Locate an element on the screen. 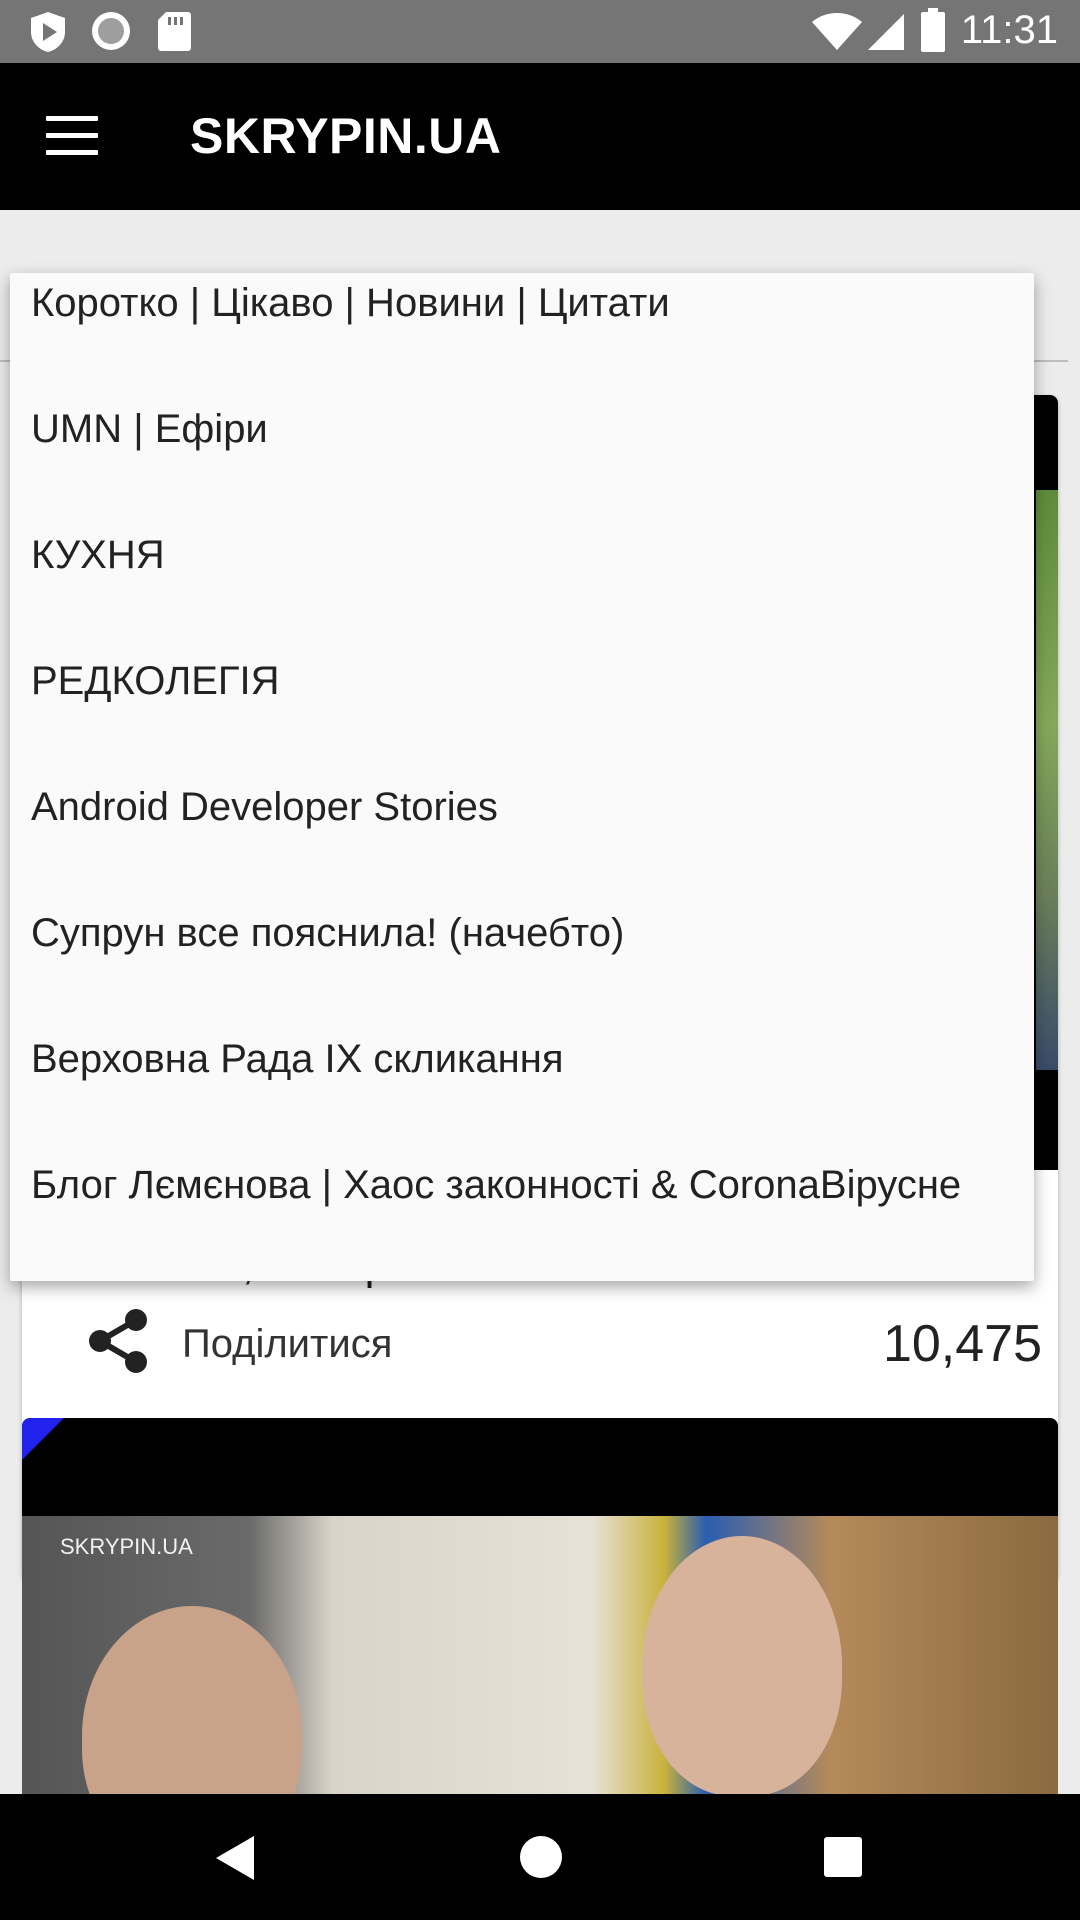  system-nav-bar is located at coordinates (540, 1857).